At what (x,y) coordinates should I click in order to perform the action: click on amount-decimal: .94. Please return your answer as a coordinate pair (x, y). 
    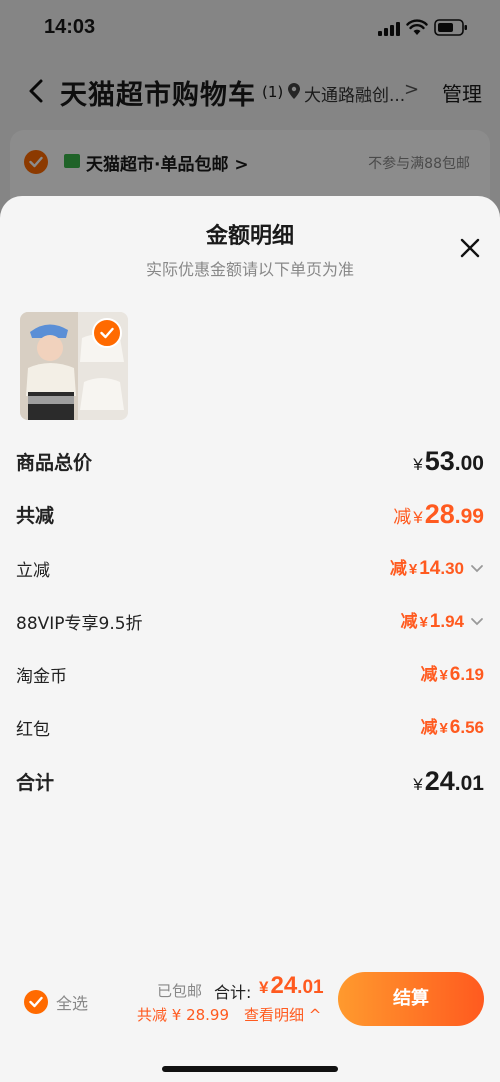
    Looking at the image, I should click on (452, 621).